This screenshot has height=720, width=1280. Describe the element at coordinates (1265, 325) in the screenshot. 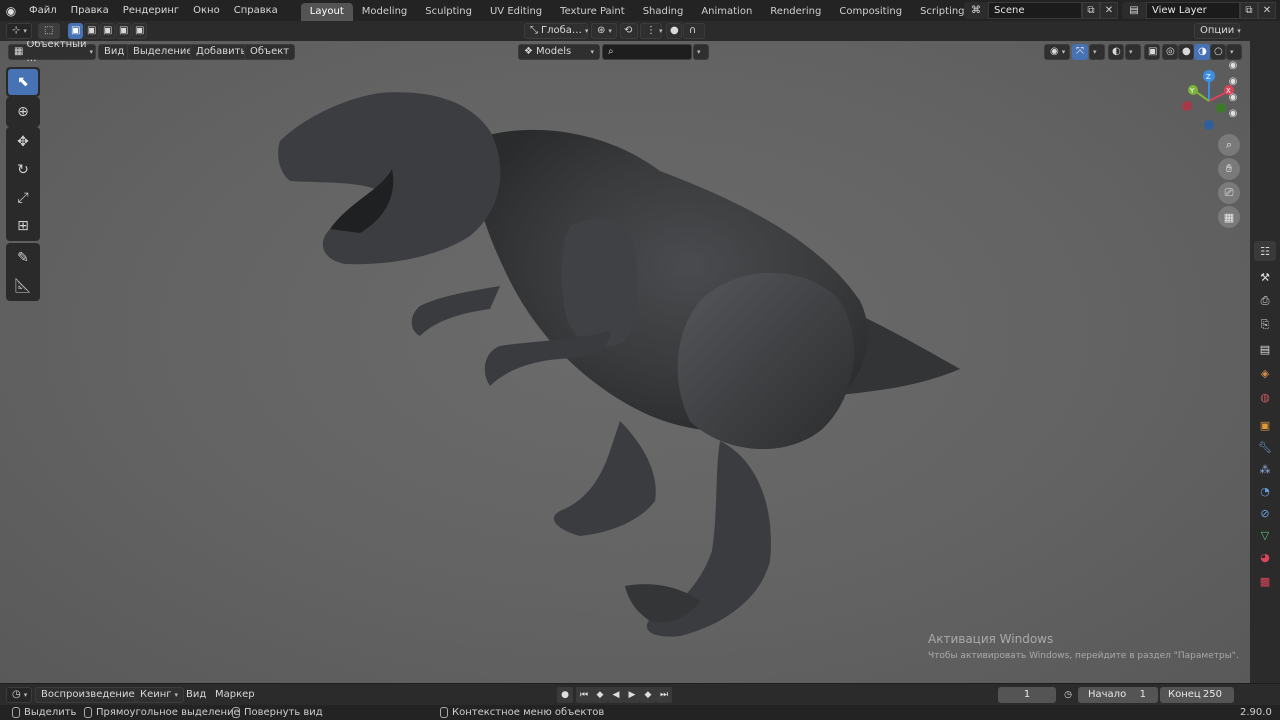

I see `output-icon: ⎘` at that location.